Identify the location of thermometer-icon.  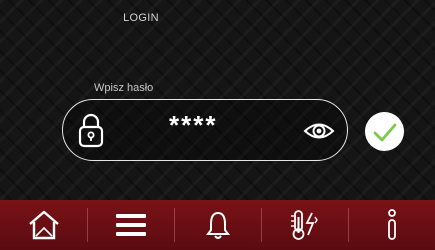
(304, 225).